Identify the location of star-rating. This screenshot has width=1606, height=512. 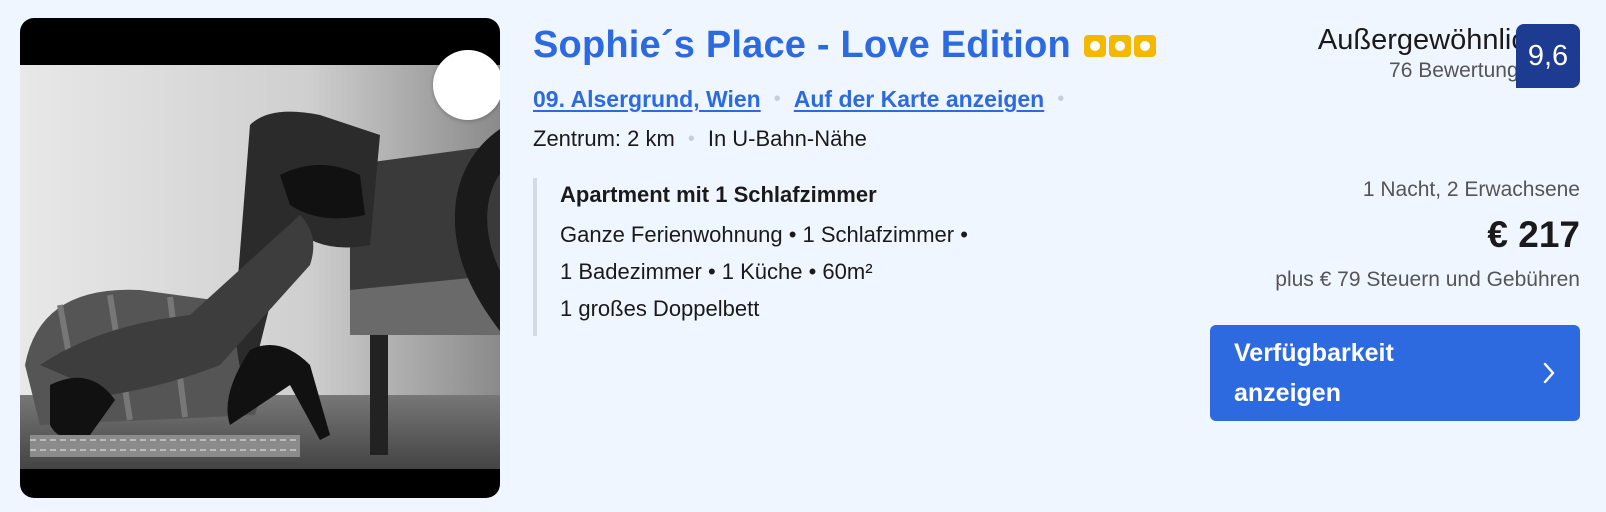
(1119, 45).